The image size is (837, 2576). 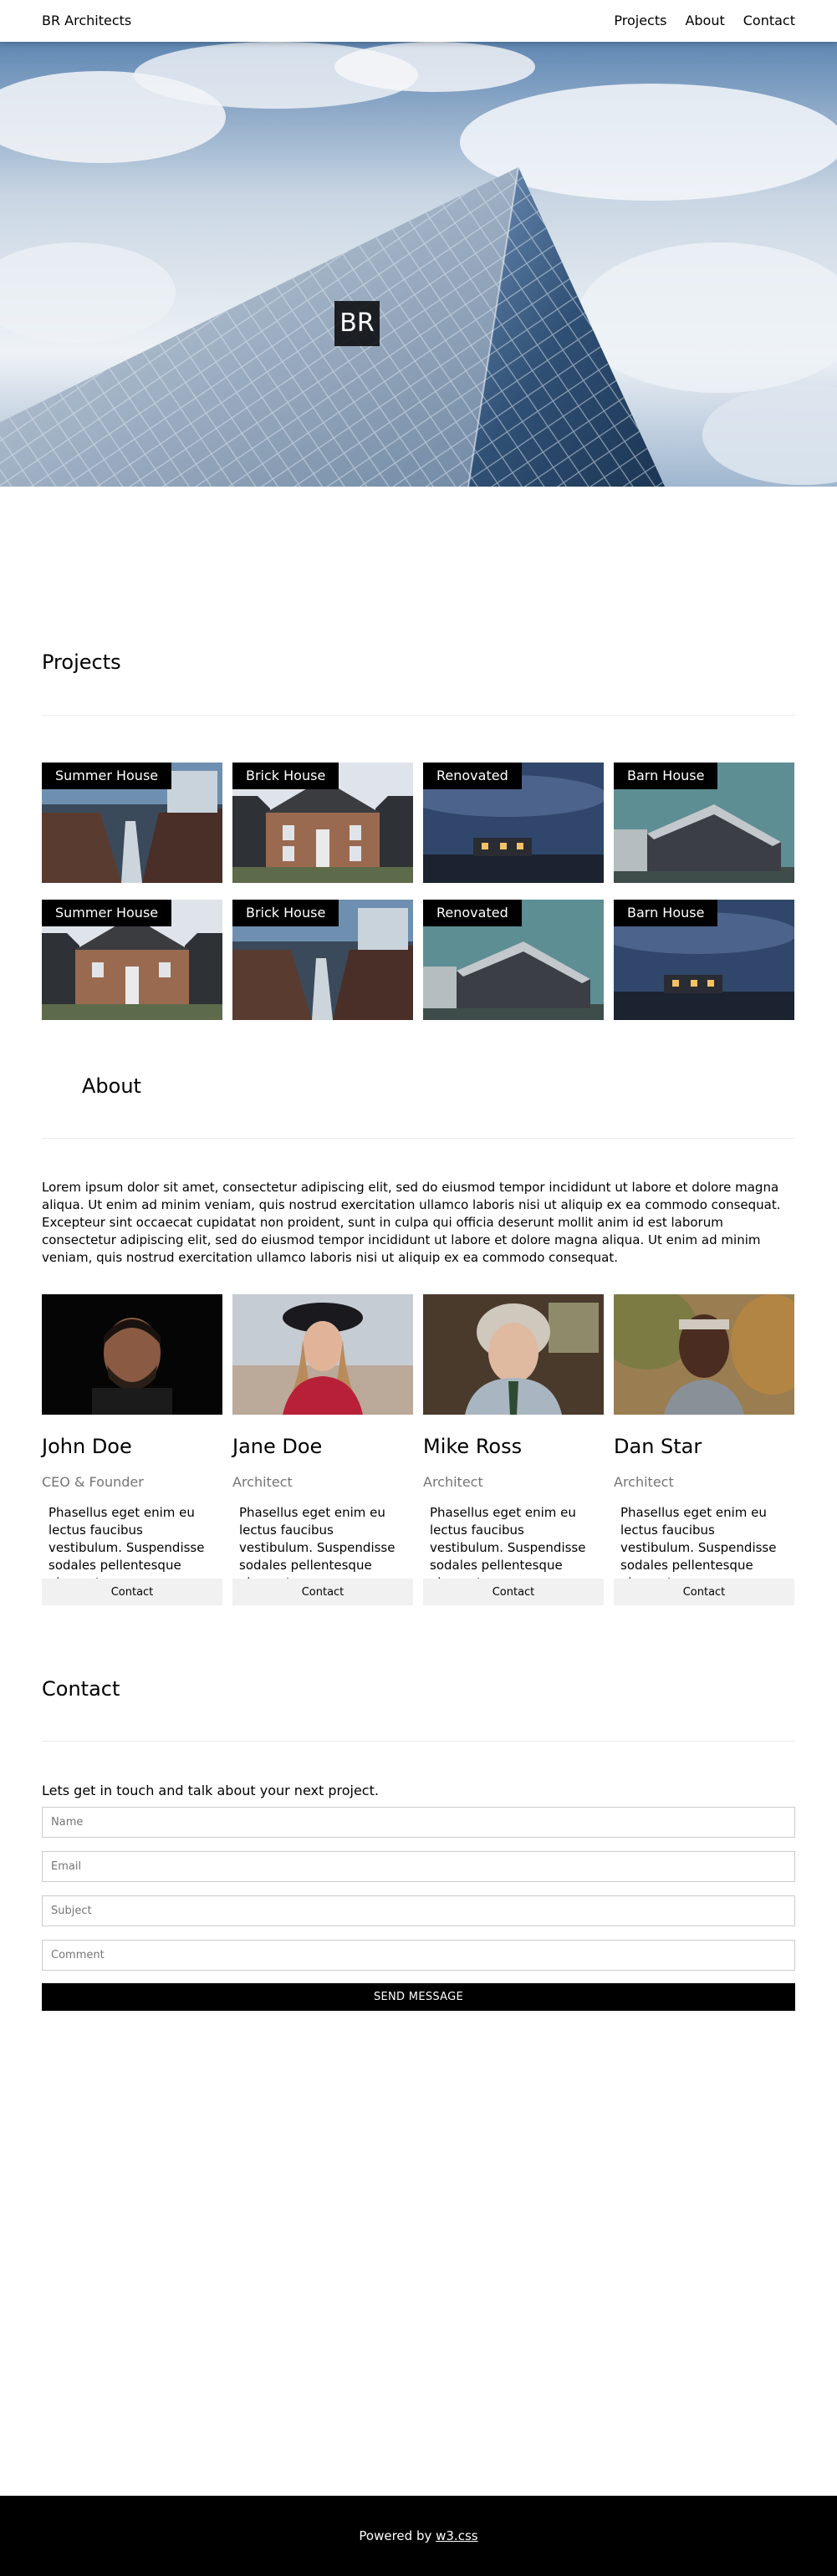 What do you see at coordinates (418, 1139) in the screenshot?
I see `about-divider` at bounding box center [418, 1139].